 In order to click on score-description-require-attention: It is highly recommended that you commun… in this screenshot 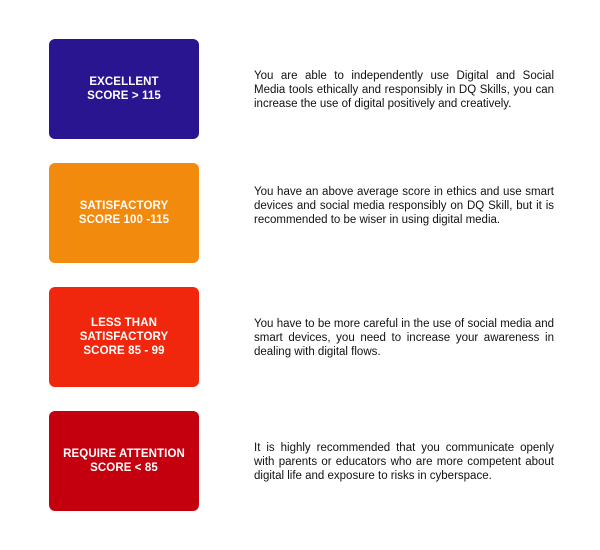, I will do `click(404, 462)`.